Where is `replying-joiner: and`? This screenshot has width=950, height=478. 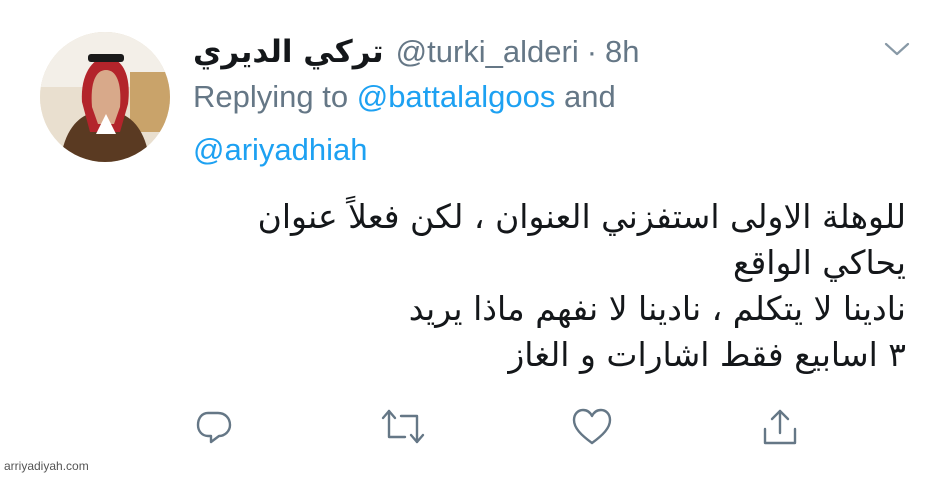
replying-joiner: and is located at coordinates (590, 96).